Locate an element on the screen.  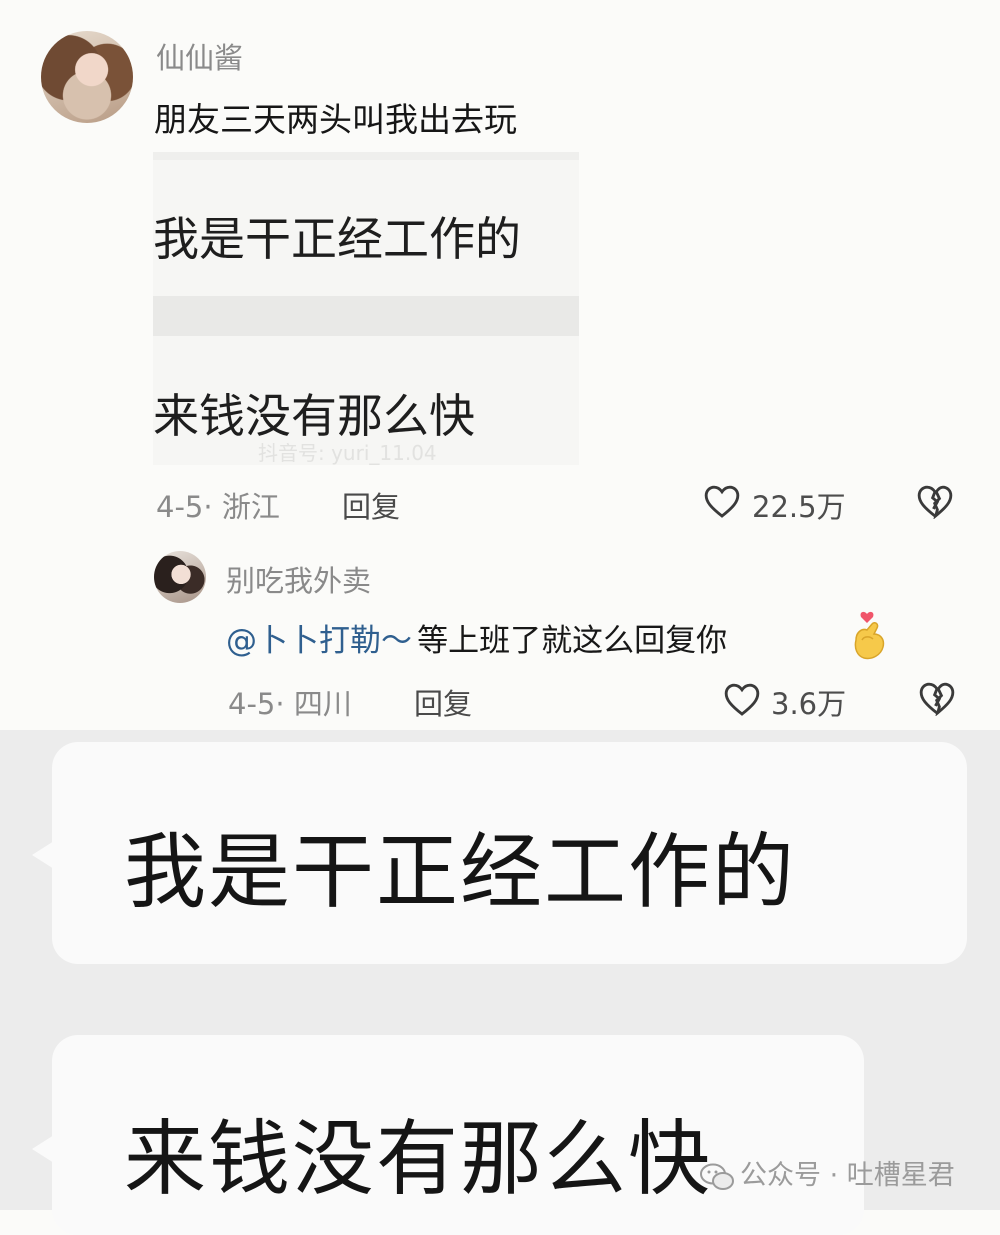
watermark-platform: 公众号 is located at coordinates (780, 1175).